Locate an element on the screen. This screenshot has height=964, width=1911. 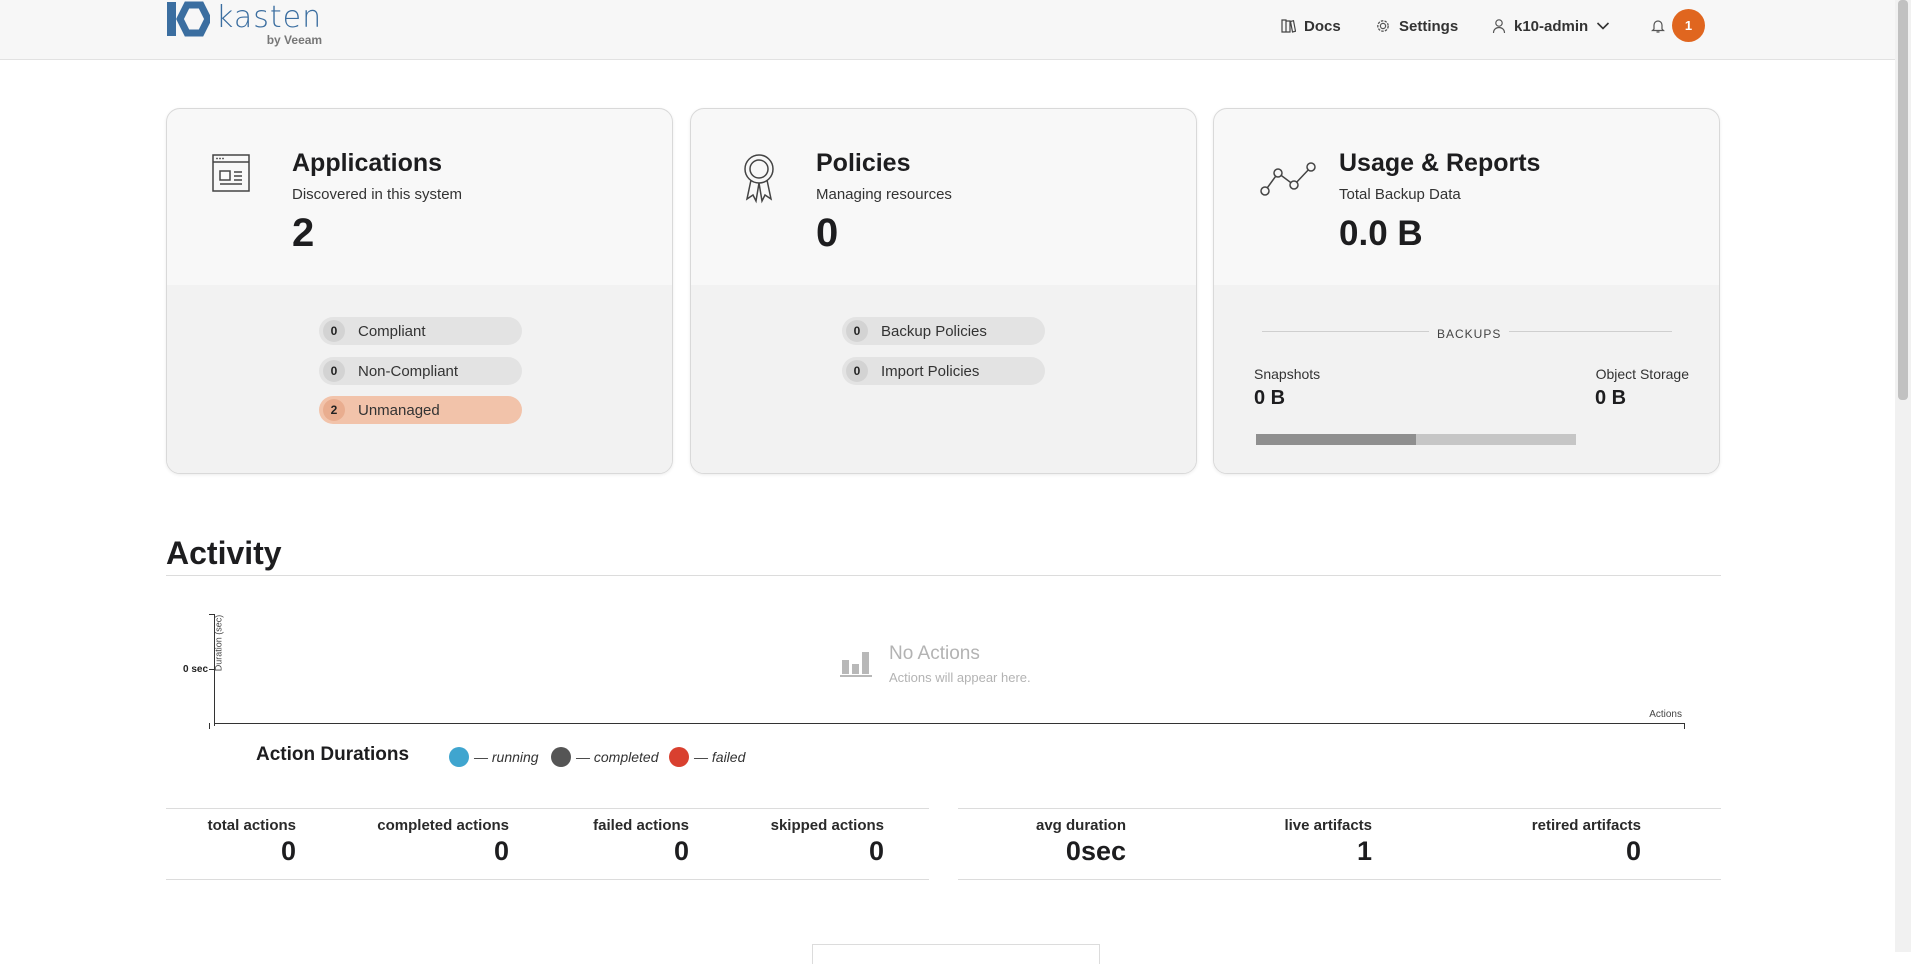
backup-policies-pill: 0 Backup Policies is located at coordinates (943, 331).